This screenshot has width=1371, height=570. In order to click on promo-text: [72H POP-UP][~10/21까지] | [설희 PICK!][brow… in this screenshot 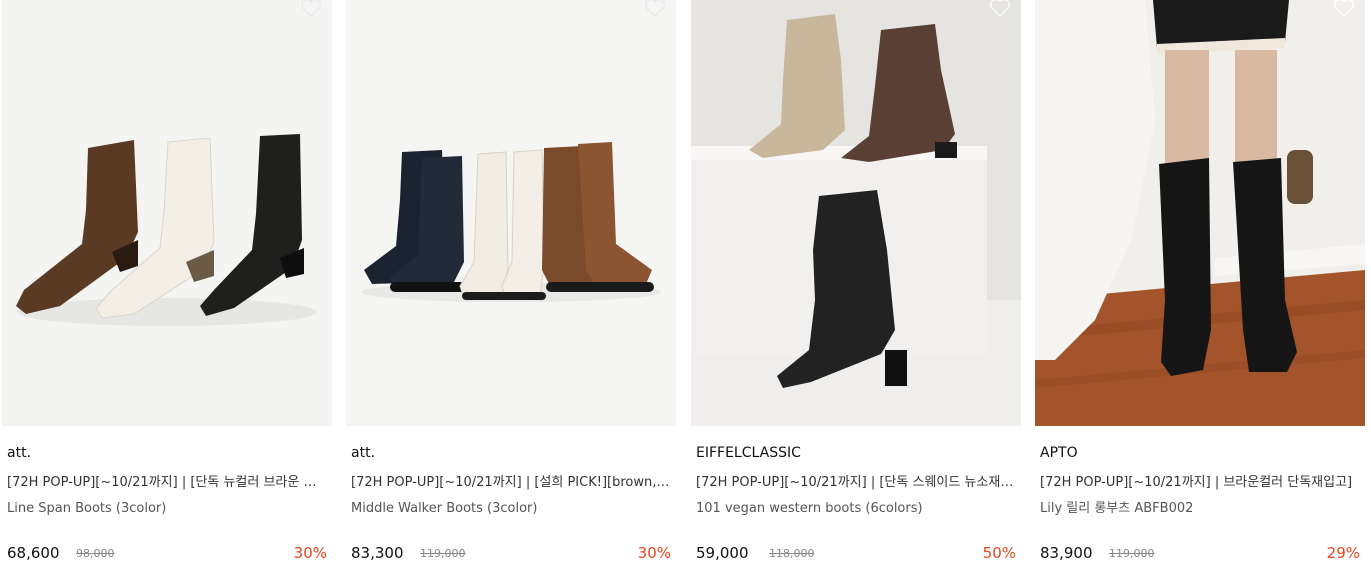, I will do `click(511, 483)`.